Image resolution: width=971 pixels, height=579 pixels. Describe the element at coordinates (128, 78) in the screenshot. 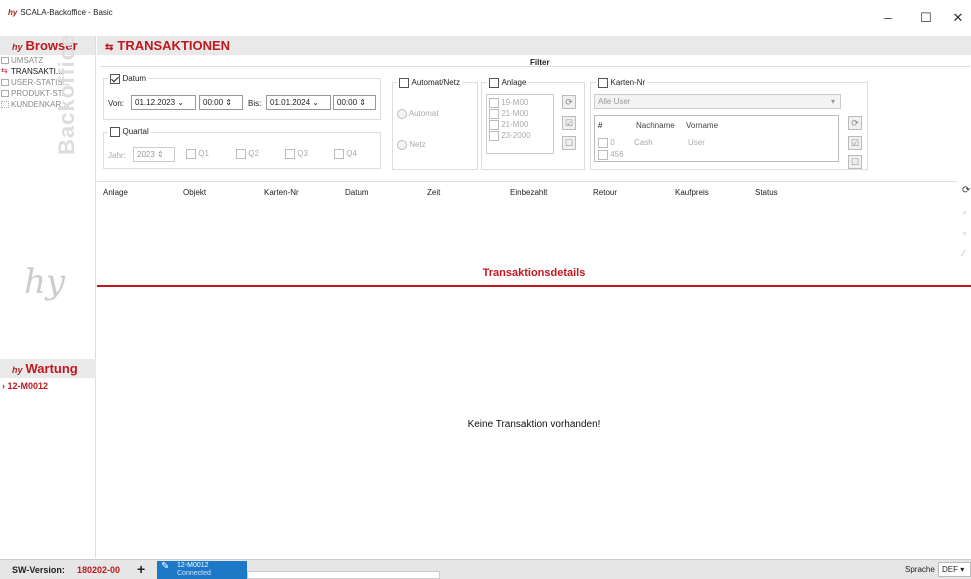

I see `datum-checkbox: Datum` at that location.